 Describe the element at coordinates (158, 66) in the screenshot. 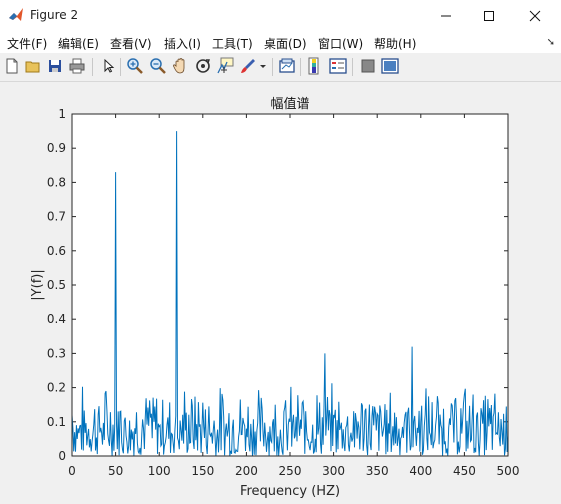

I see `zoom-out-icon` at that location.